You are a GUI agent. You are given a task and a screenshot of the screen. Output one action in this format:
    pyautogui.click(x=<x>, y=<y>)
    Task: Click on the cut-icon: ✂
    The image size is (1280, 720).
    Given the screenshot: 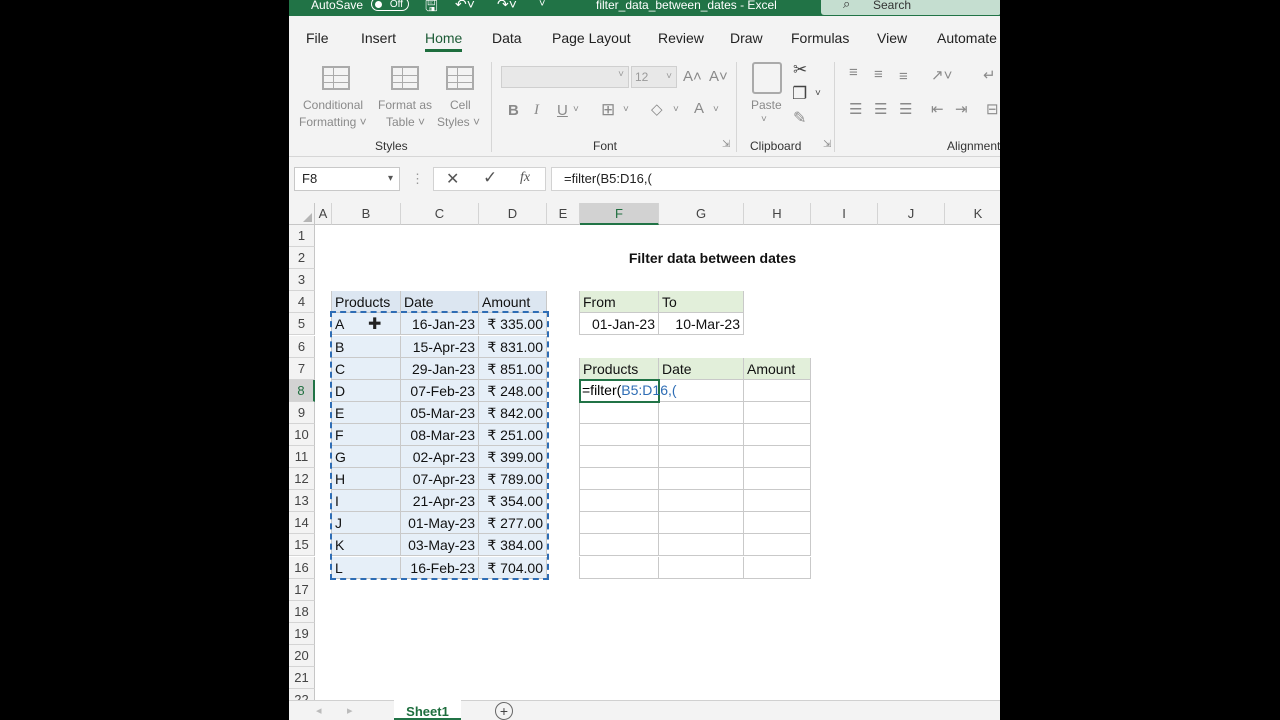 What is the action you would take?
    pyautogui.click(x=800, y=70)
    